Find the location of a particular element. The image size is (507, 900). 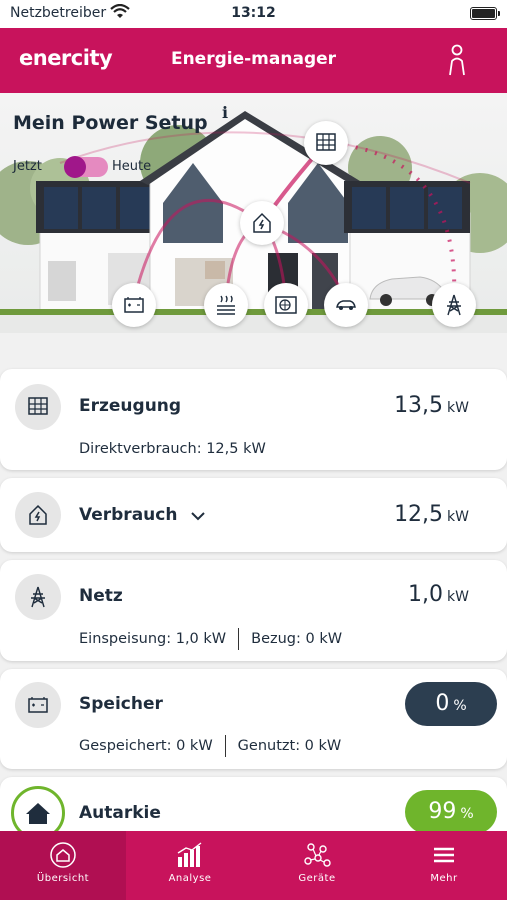

tab-devices: Geräte is located at coordinates (317, 865).